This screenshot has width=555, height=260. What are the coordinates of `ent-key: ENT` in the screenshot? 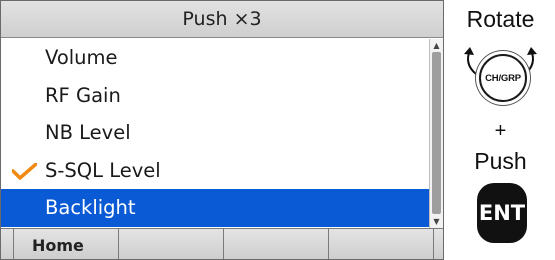 It's located at (502, 213).